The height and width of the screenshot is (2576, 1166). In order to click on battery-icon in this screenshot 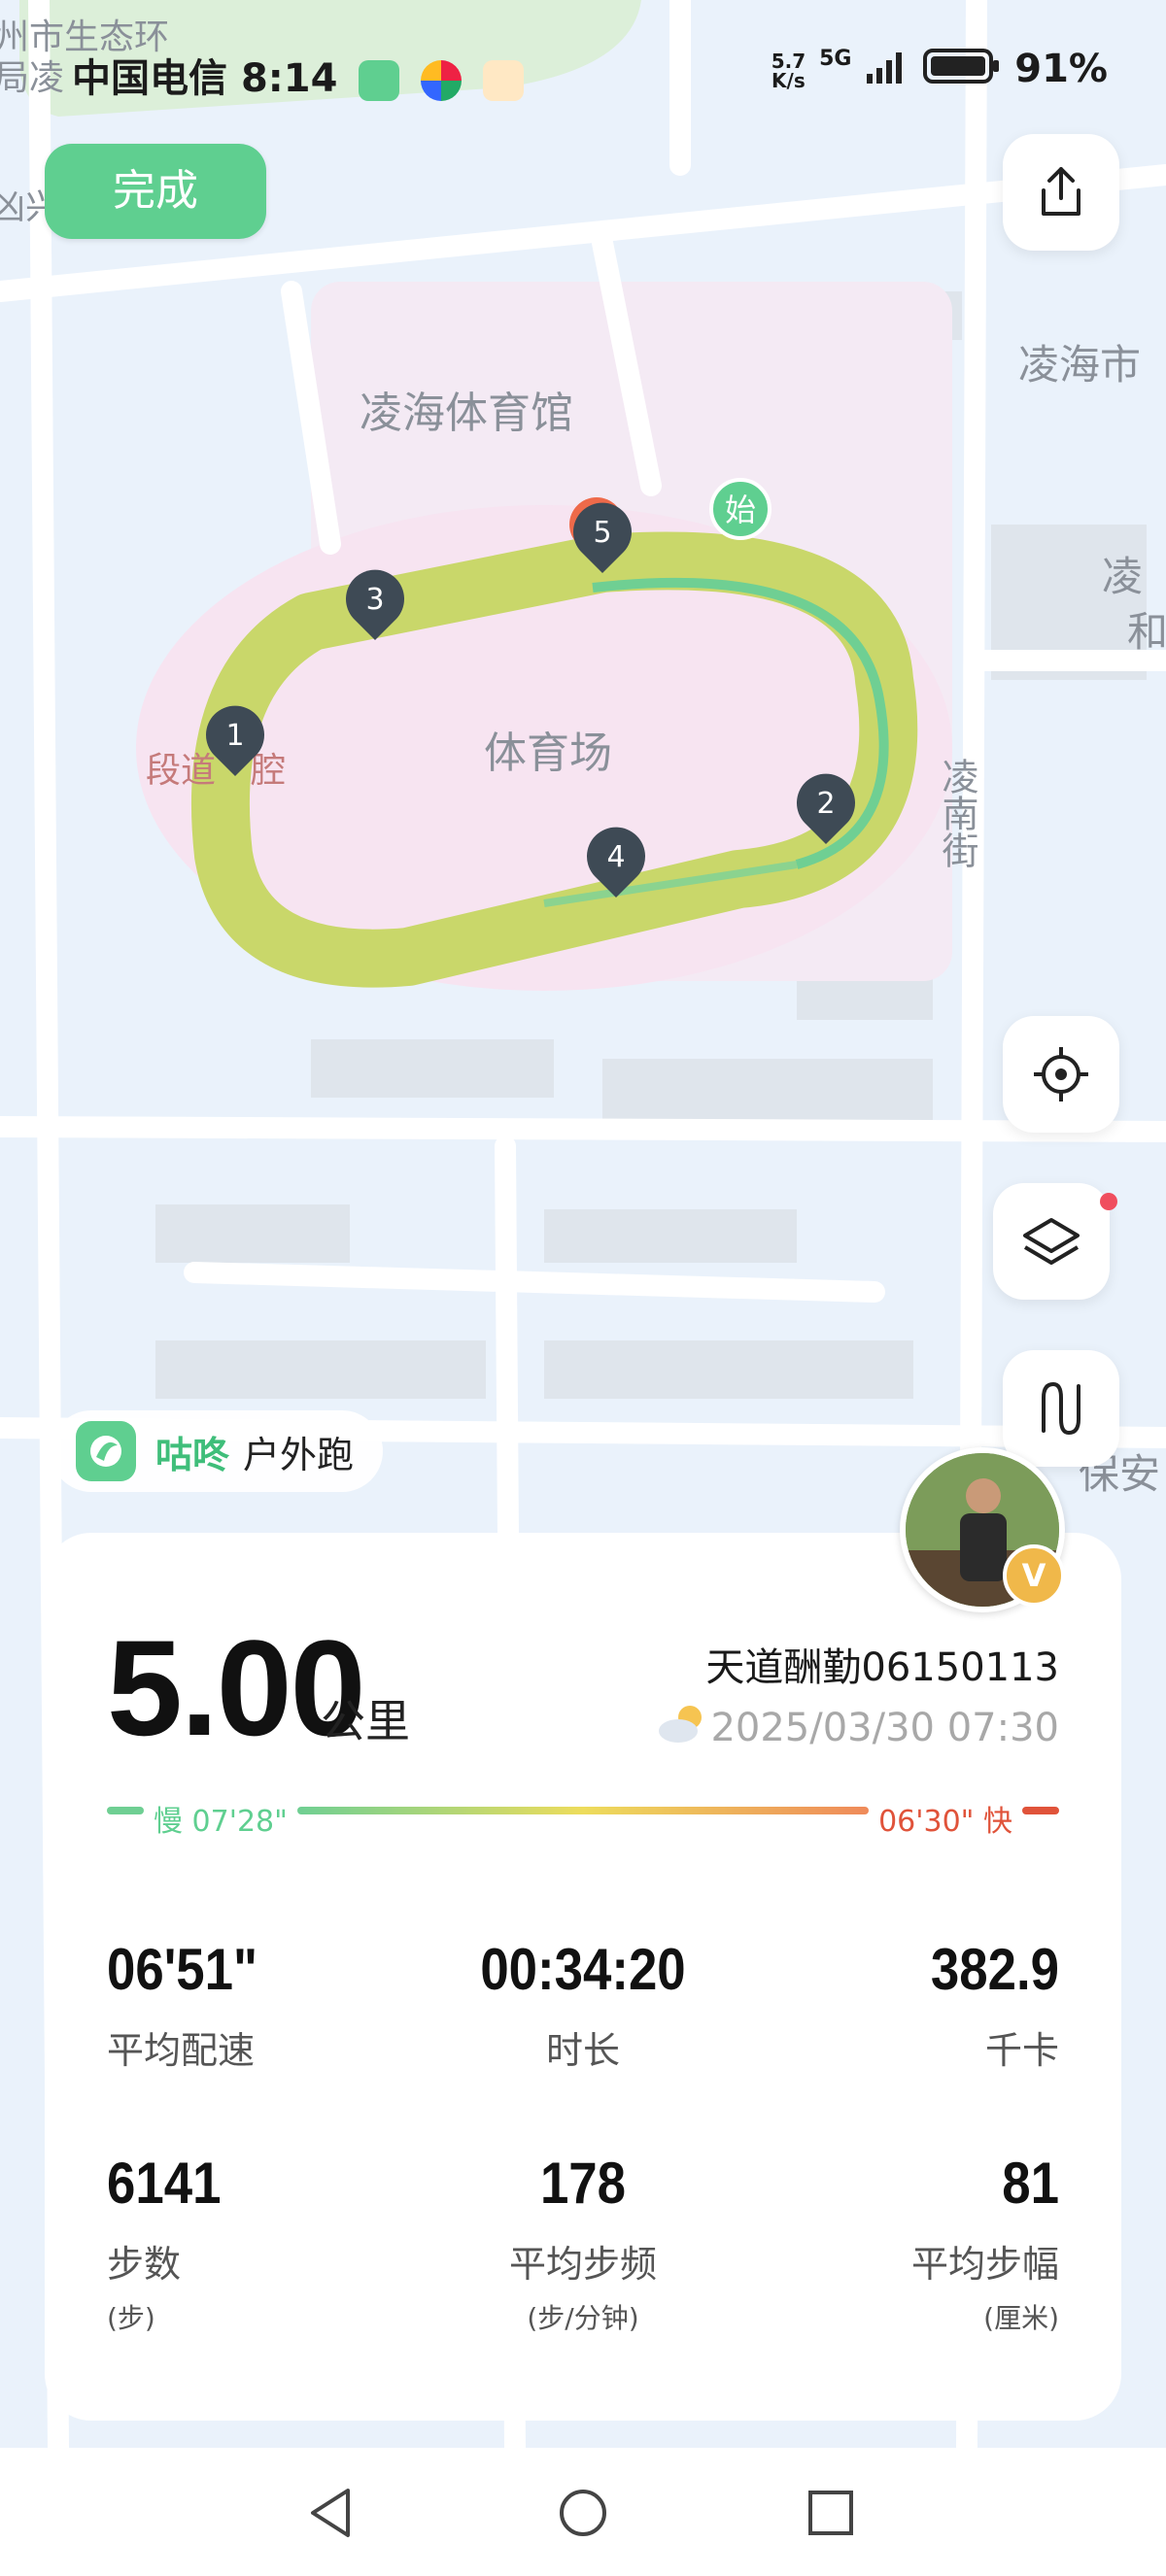, I will do `click(962, 71)`.